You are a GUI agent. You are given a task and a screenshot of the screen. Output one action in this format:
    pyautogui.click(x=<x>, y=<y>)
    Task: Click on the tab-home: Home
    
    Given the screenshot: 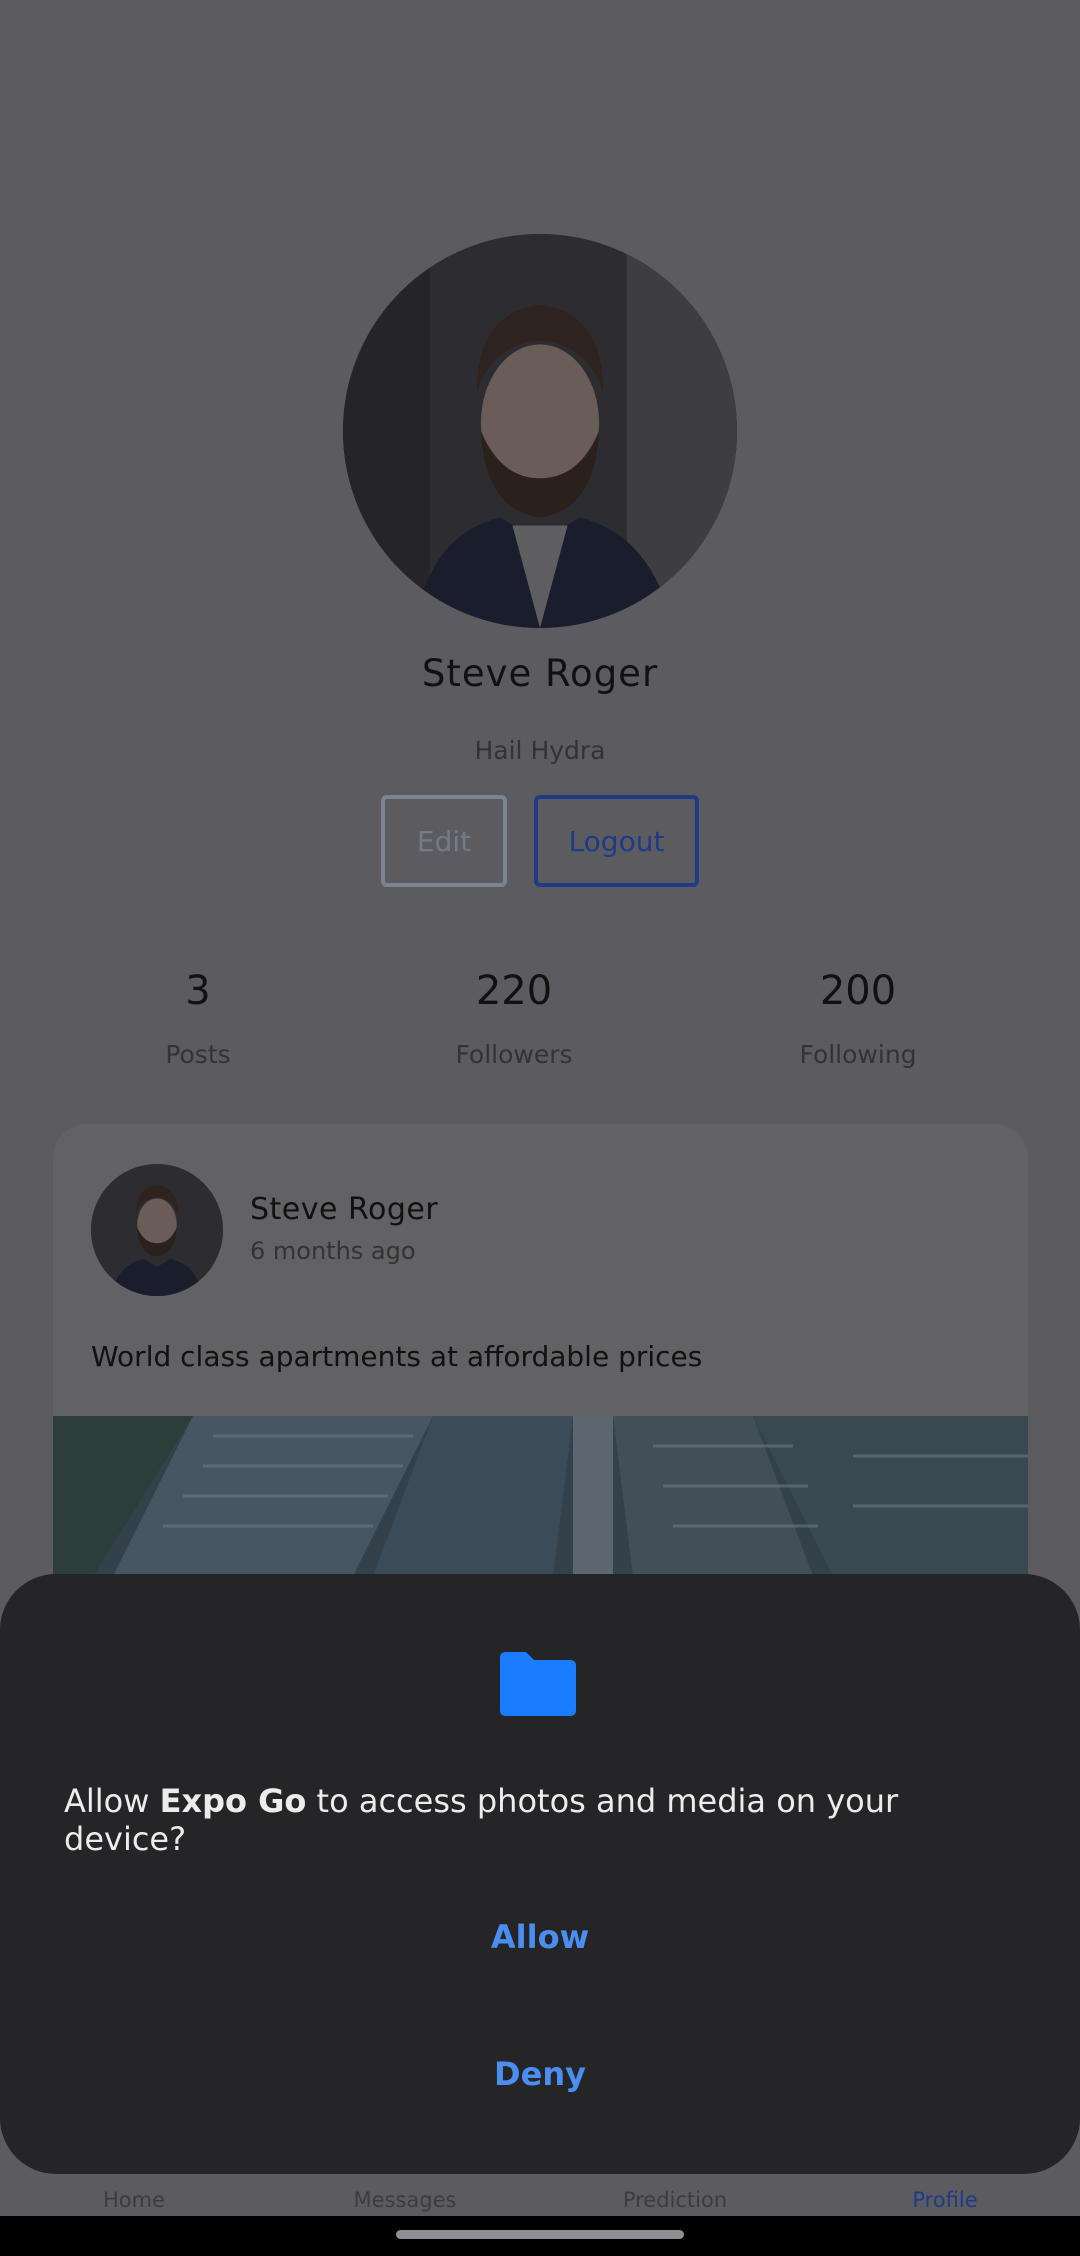 What is the action you would take?
    pyautogui.click(x=134, y=2200)
    